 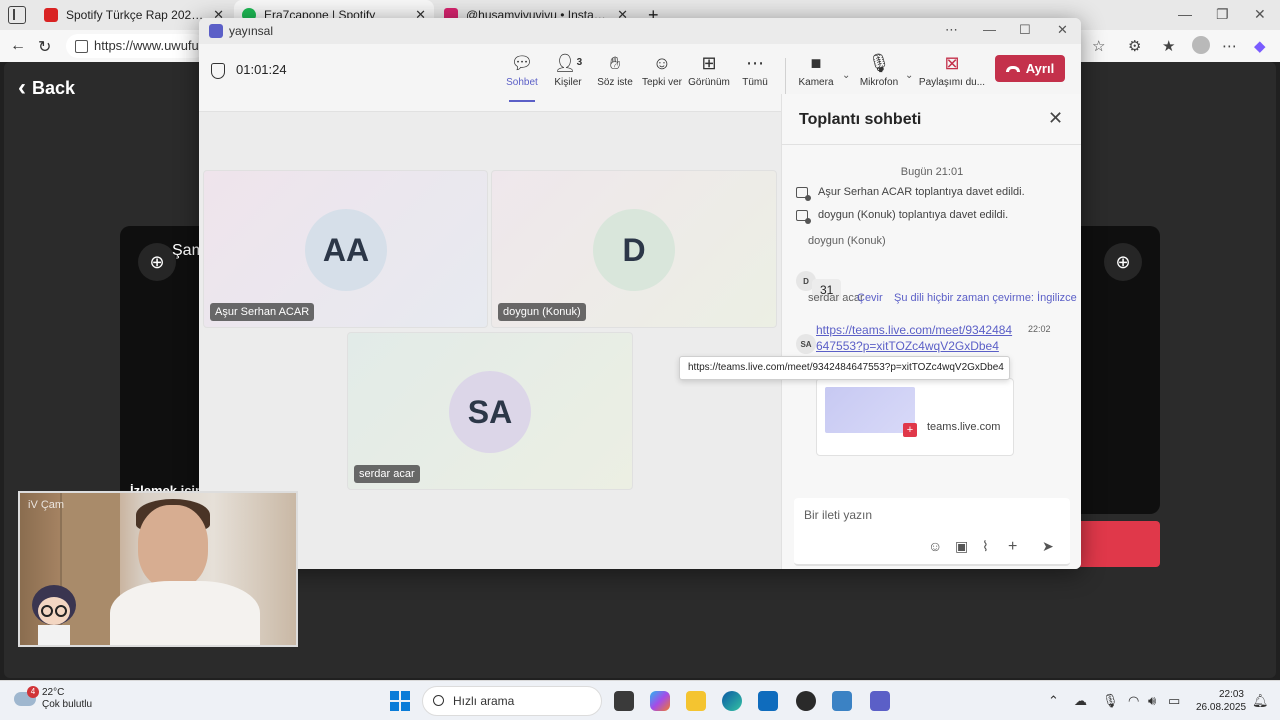 I want to click on favorite-star-icon: ☆, so click(x=1098, y=46).